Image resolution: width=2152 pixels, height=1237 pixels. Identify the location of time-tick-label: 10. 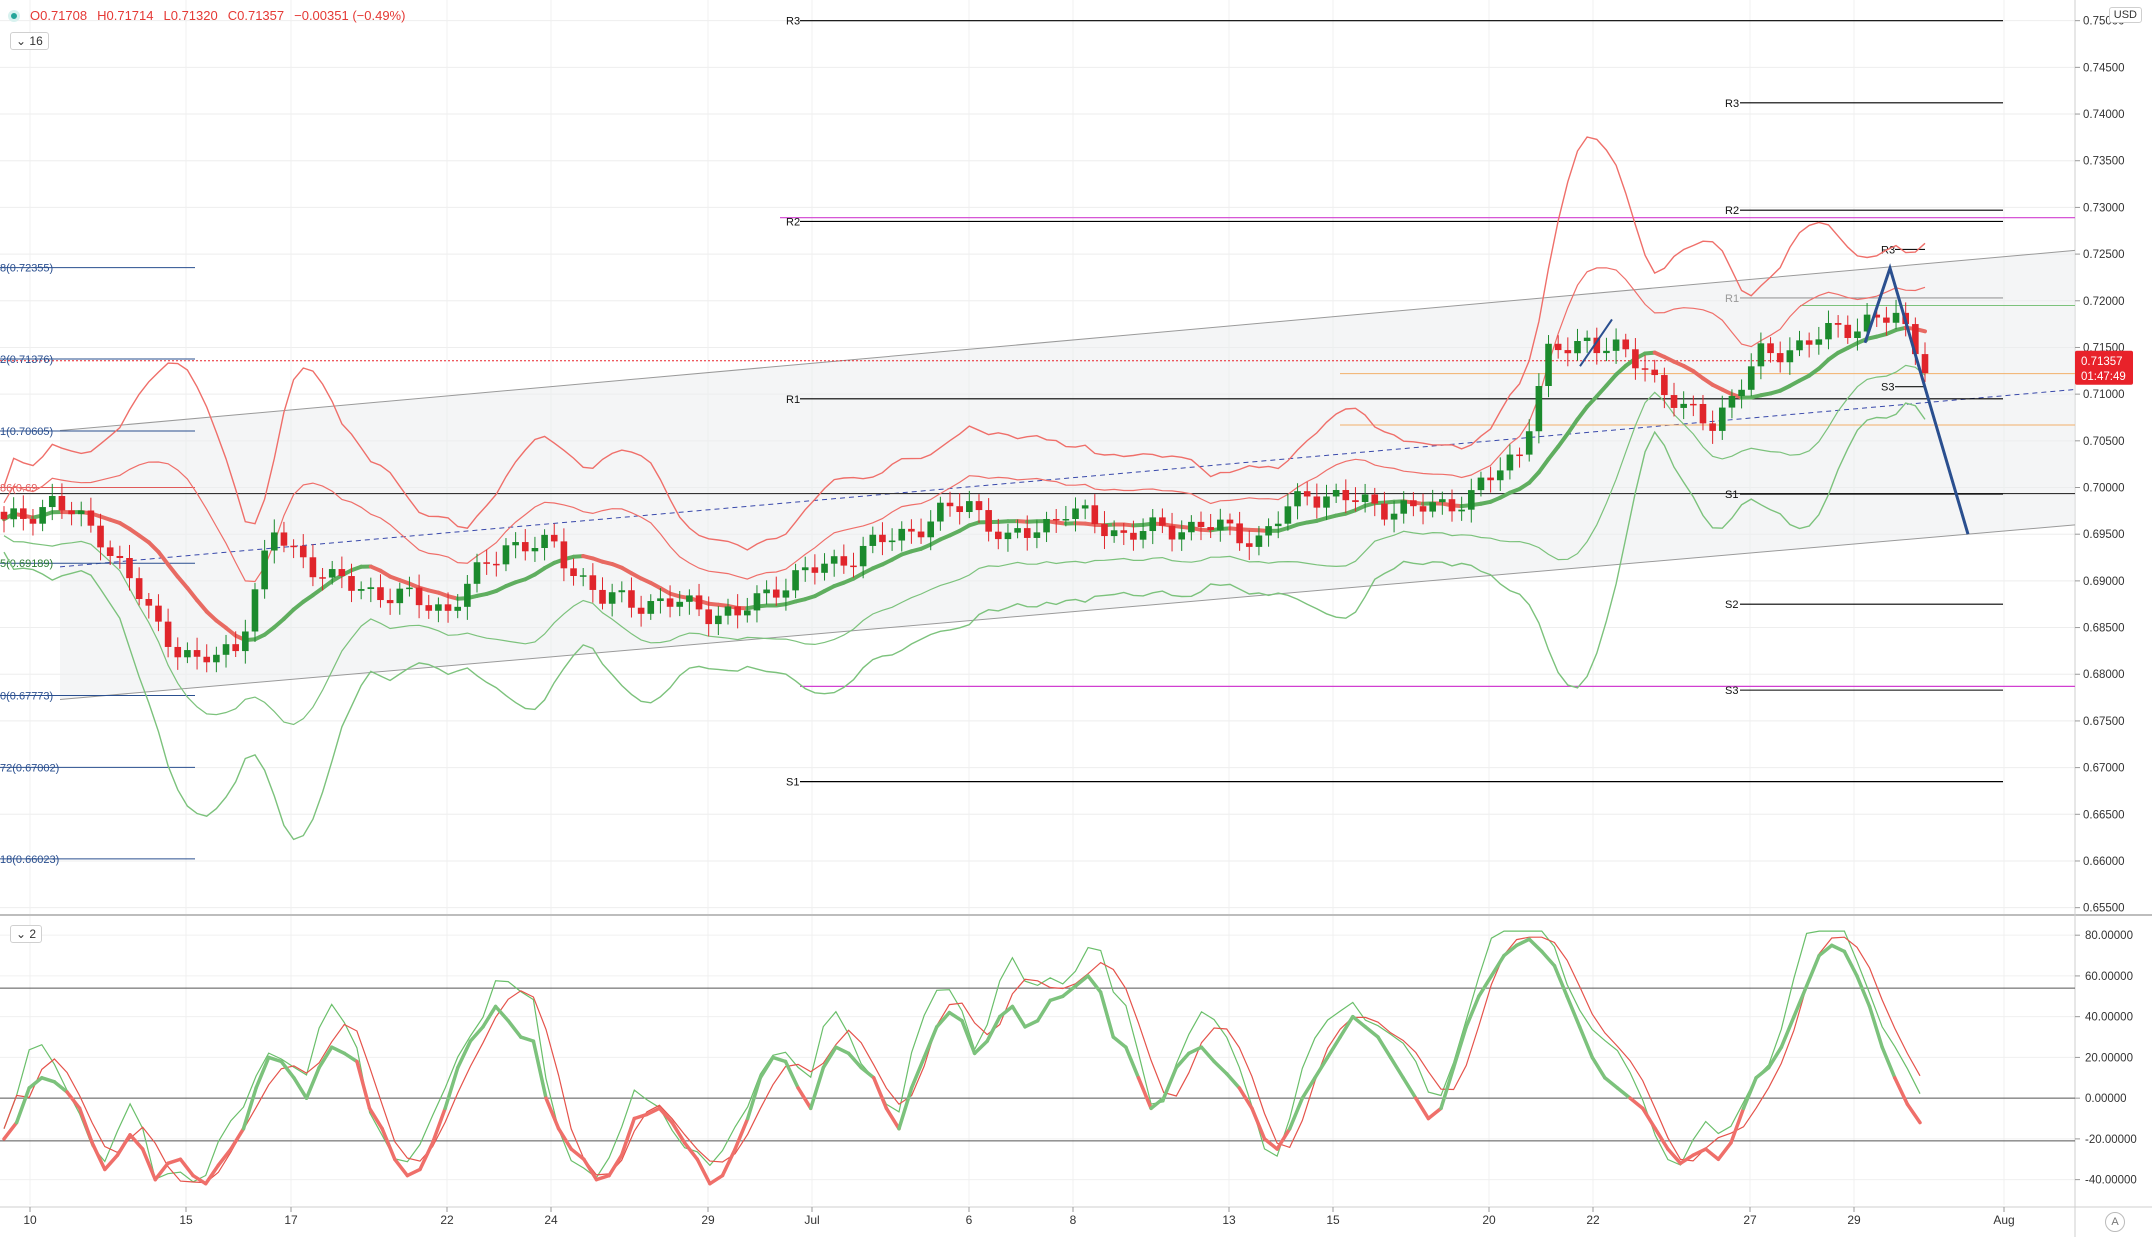
(30, 1220).